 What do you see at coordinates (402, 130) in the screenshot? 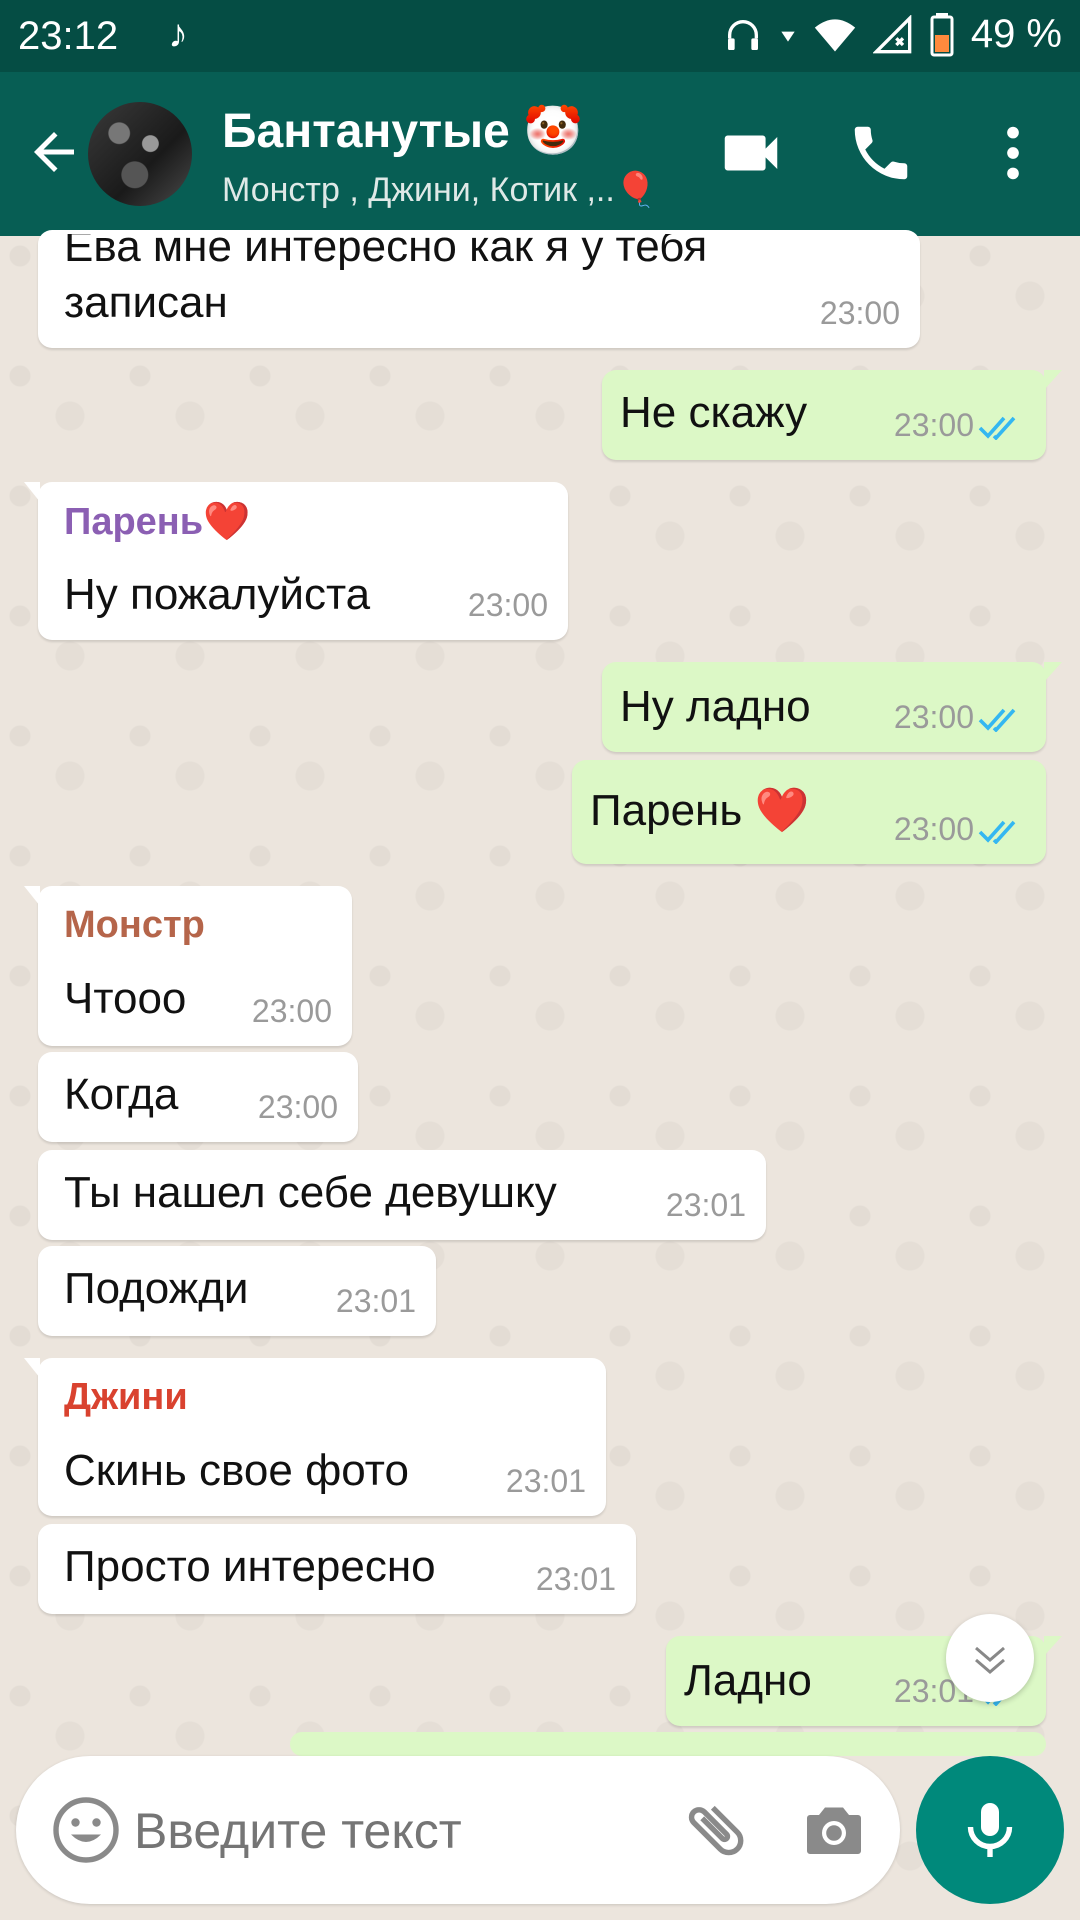
I see `chat-title: Бантанутые 🤡` at bounding box center [402, 130].